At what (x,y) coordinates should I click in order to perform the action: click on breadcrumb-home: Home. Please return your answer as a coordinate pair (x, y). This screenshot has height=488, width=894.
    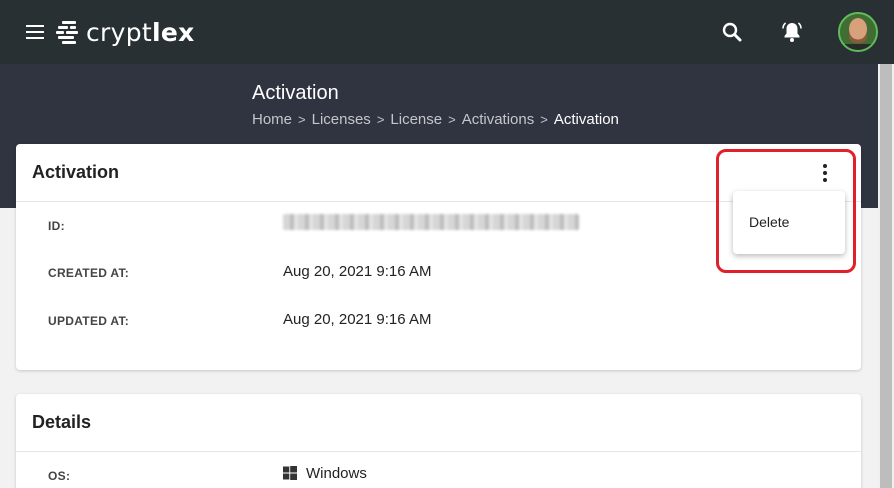
    Looking at the image, I should click on (272, 119).